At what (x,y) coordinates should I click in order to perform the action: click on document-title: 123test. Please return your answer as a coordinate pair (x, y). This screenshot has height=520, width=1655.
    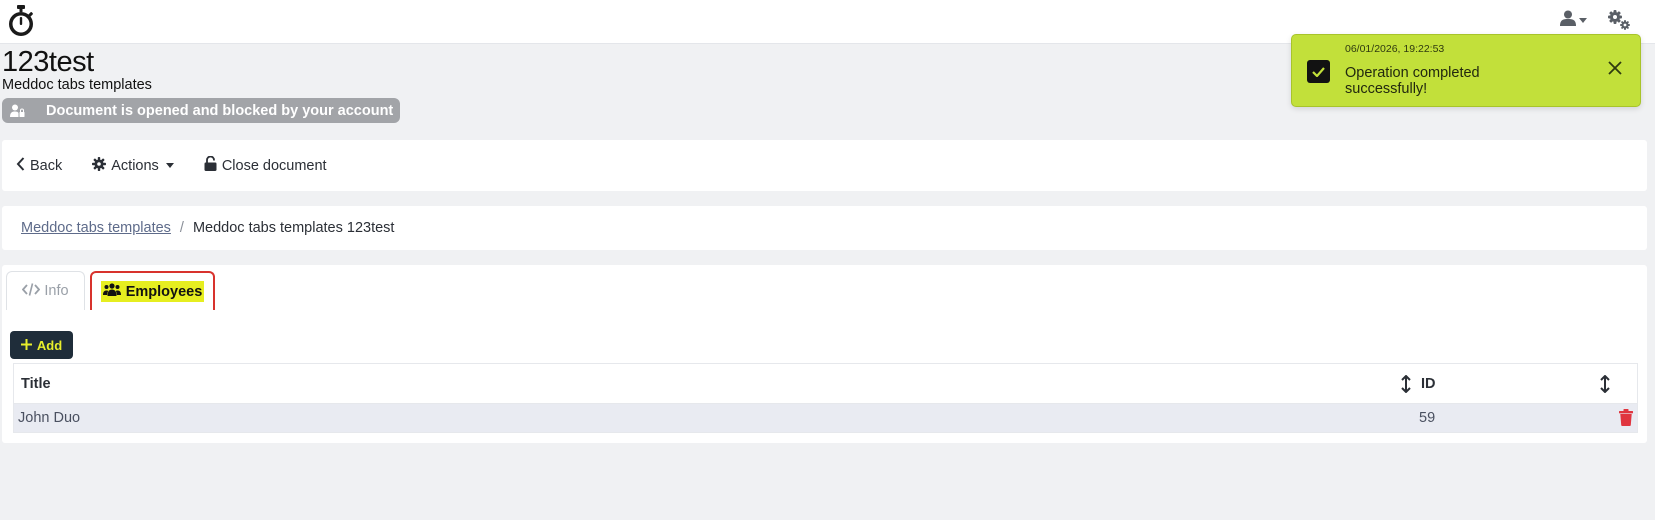
    Looking at the image, I should click on (48, 62).